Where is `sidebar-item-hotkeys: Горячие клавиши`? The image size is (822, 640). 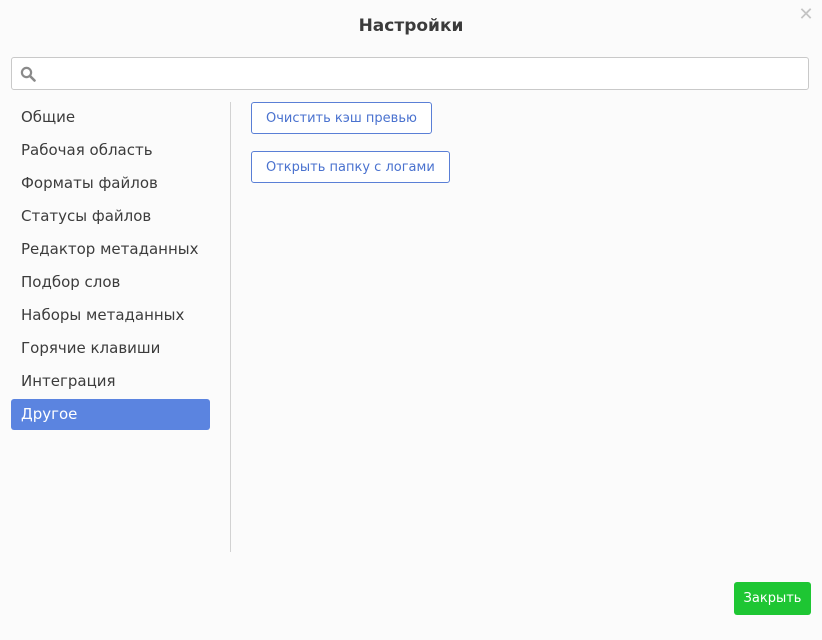
sidebar-item-hotkeys: Горячие клавиши is located at coordinates (110, 348).